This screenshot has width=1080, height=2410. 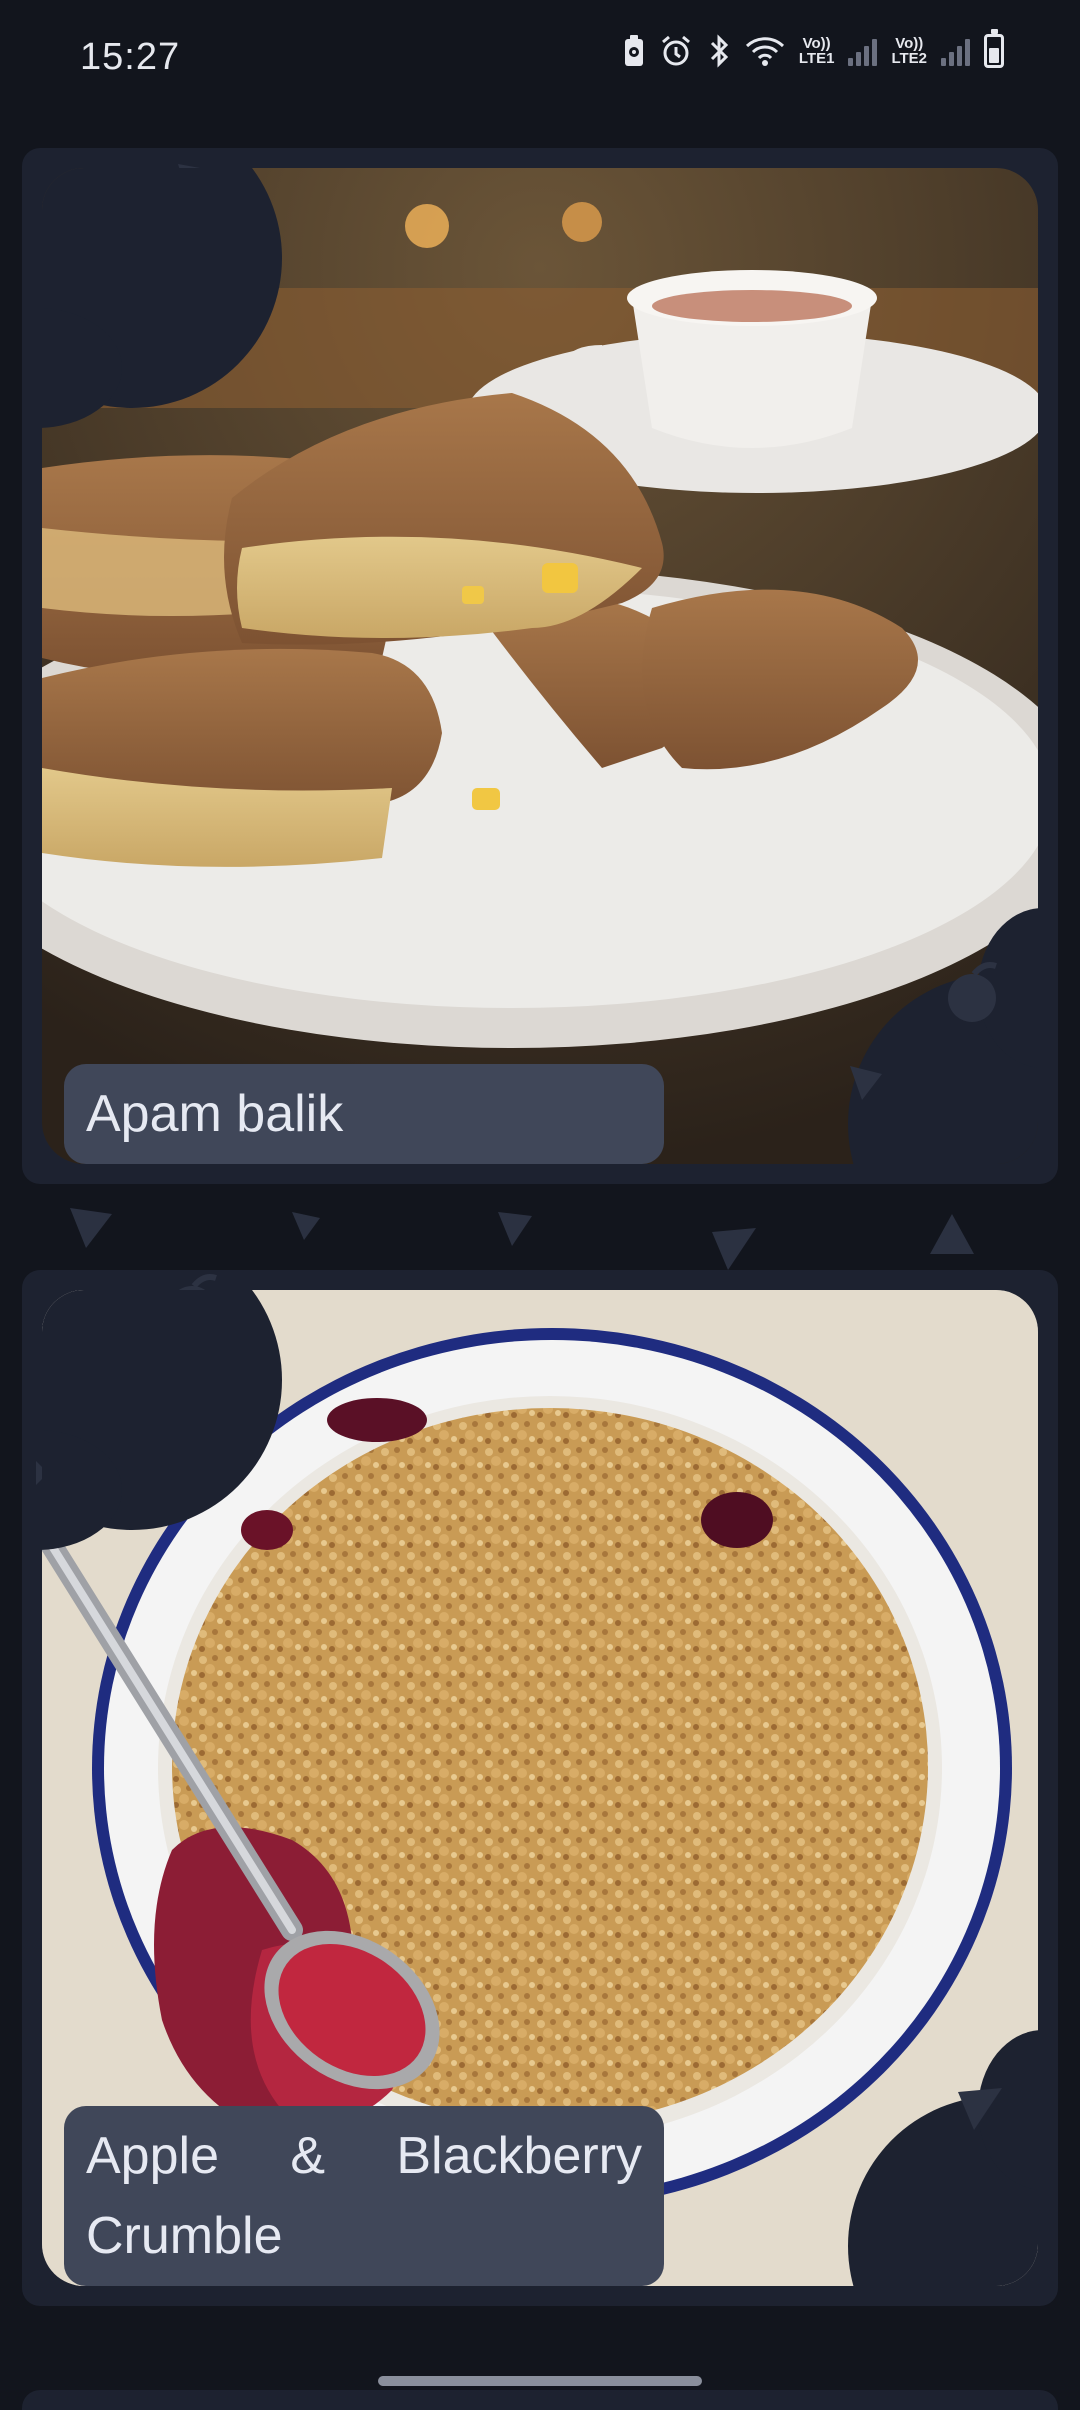 What do you see at coordinates (816, 58) in the screenshot?
I see `sim1-label-bottom: LTE1` at bounding box center [816, 58].